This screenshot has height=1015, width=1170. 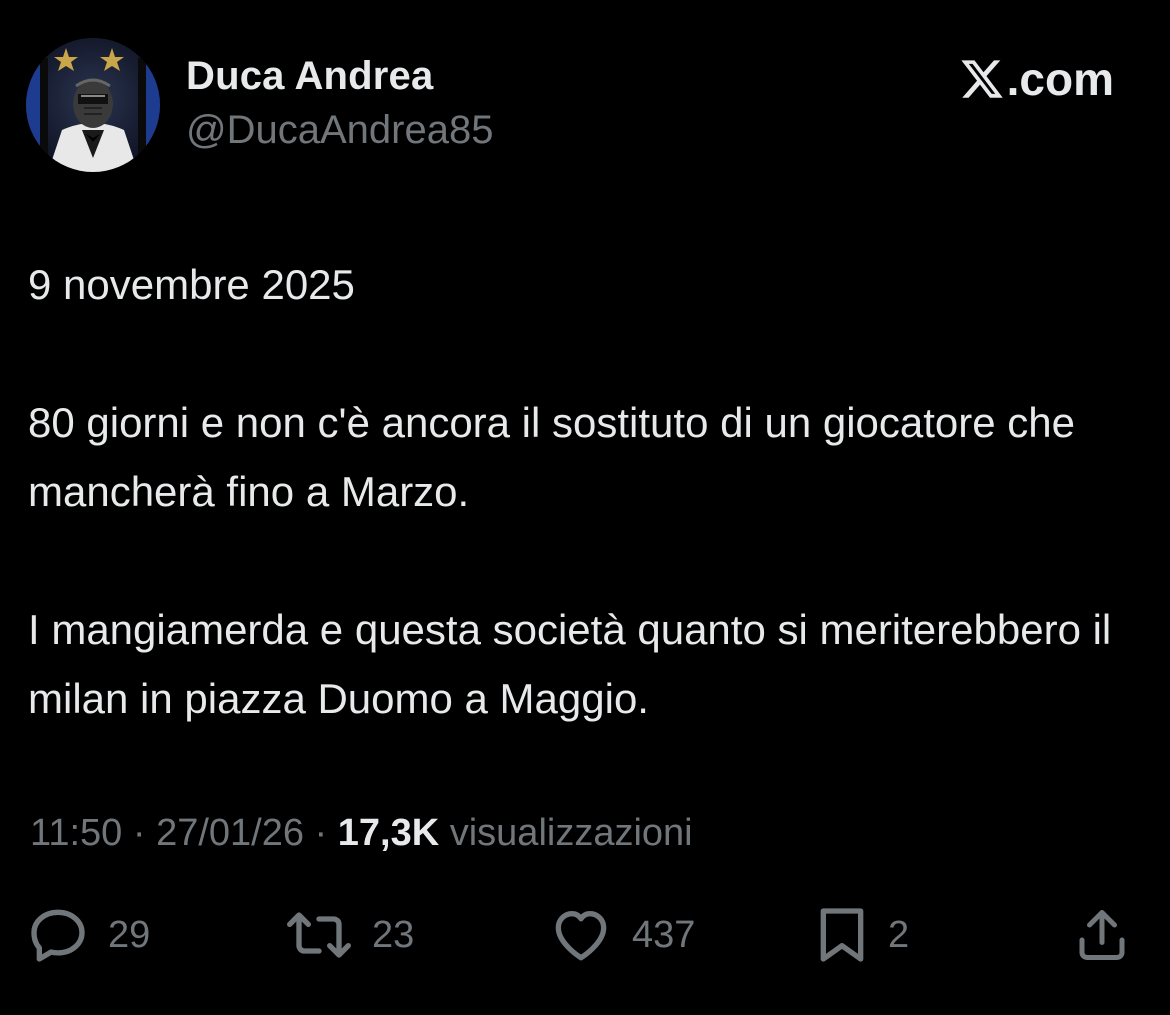 What do you see at coordinates (842, 935) in the screenshot?
I see `bookmark-icon` at bounding box center [842, 935].